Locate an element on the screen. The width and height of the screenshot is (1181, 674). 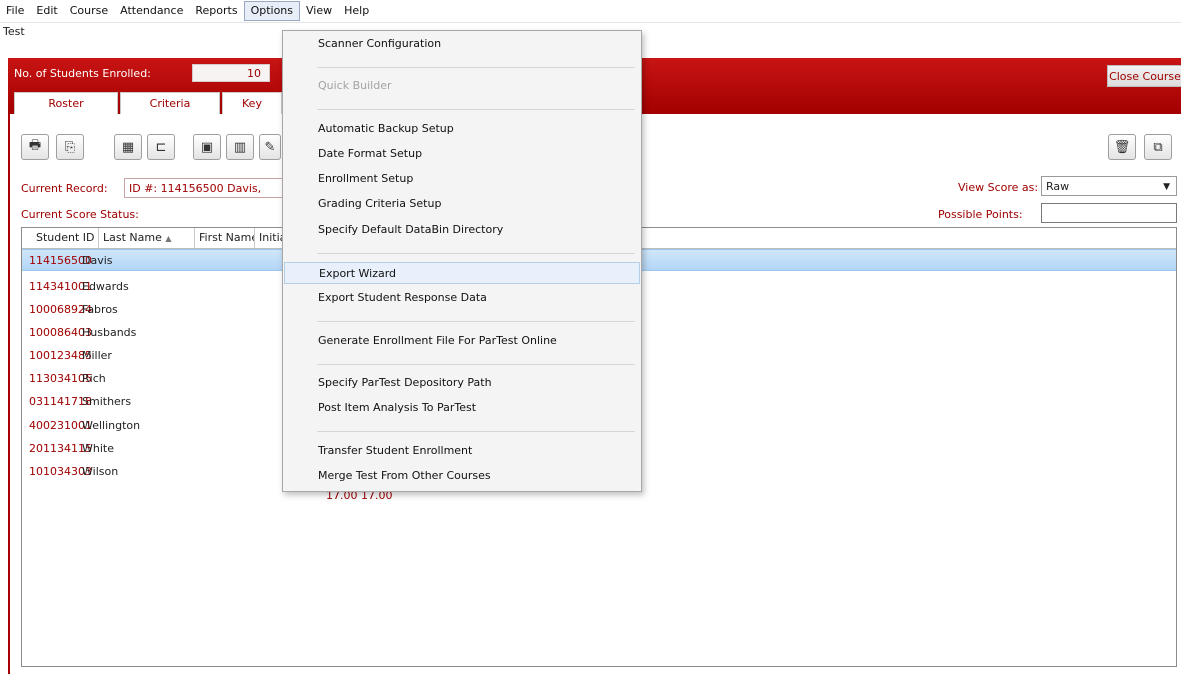
tab-key: Key is located at coordinates (252, 103).